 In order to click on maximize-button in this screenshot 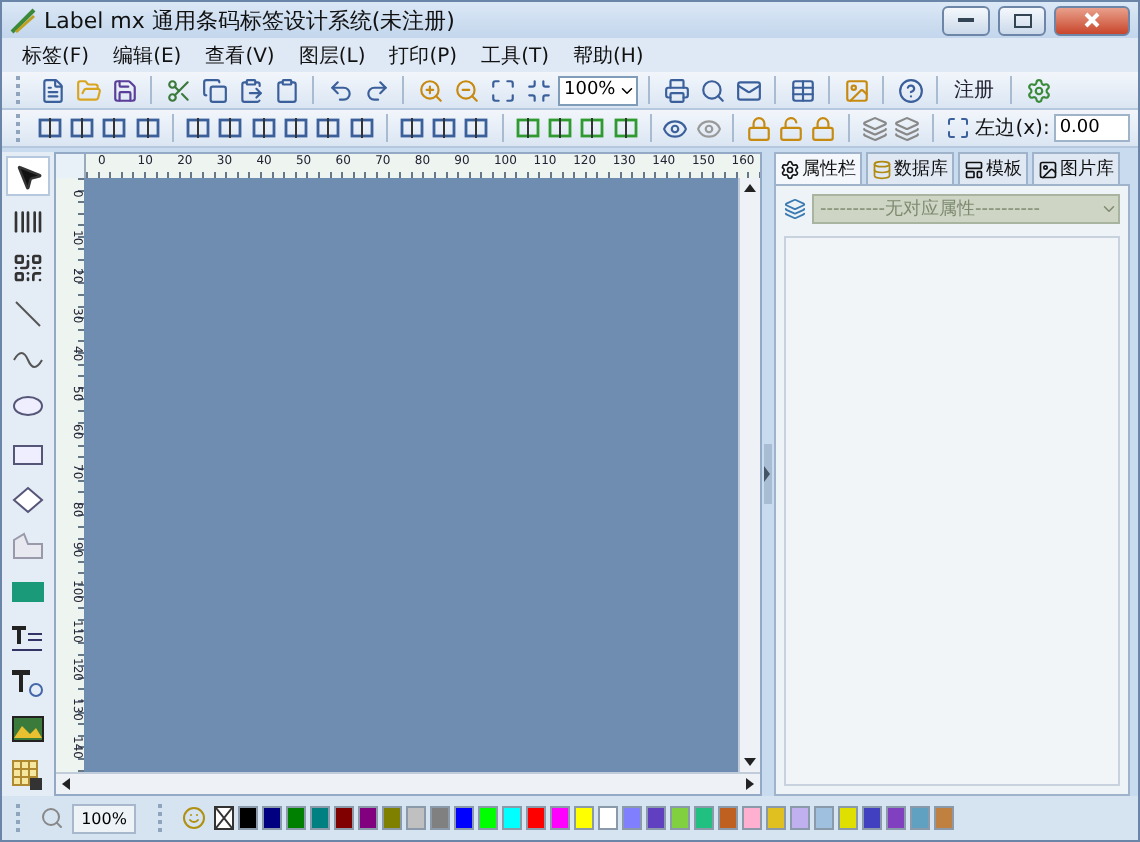, I will do `click(1022, 20)`.